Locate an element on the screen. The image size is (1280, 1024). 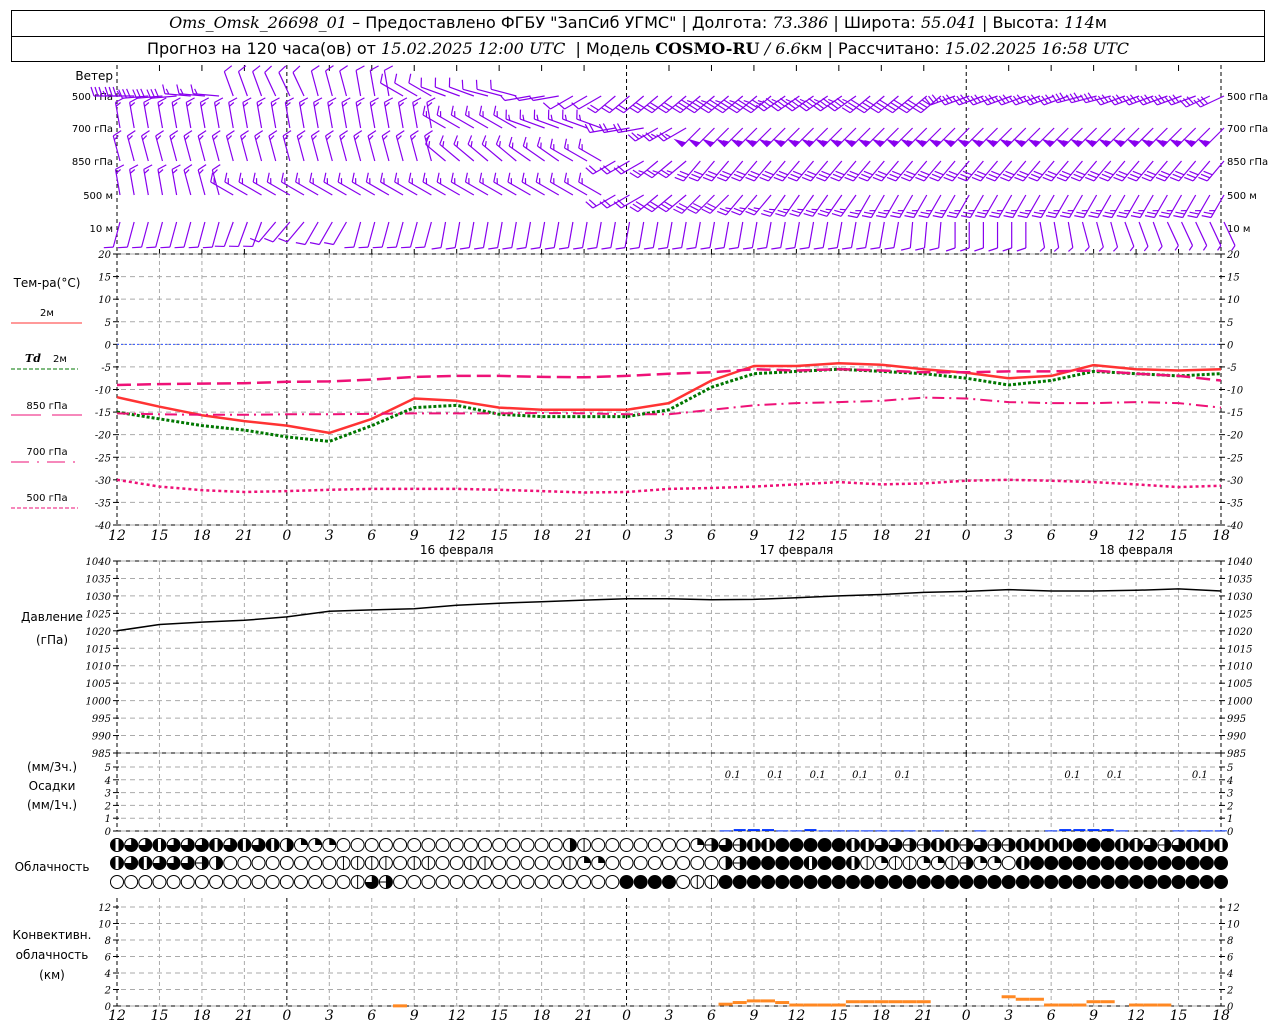
cloud-symbol-low is located at coordinates (230, 882).